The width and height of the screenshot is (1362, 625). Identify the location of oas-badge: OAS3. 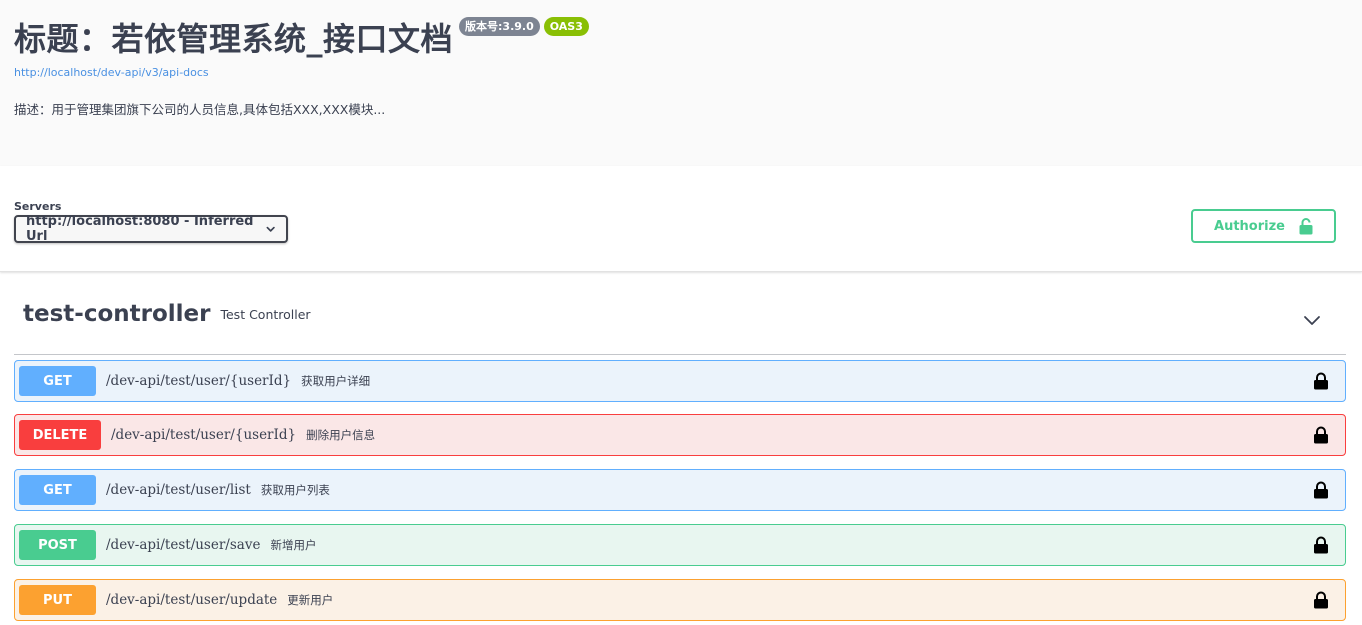
(566, 26).